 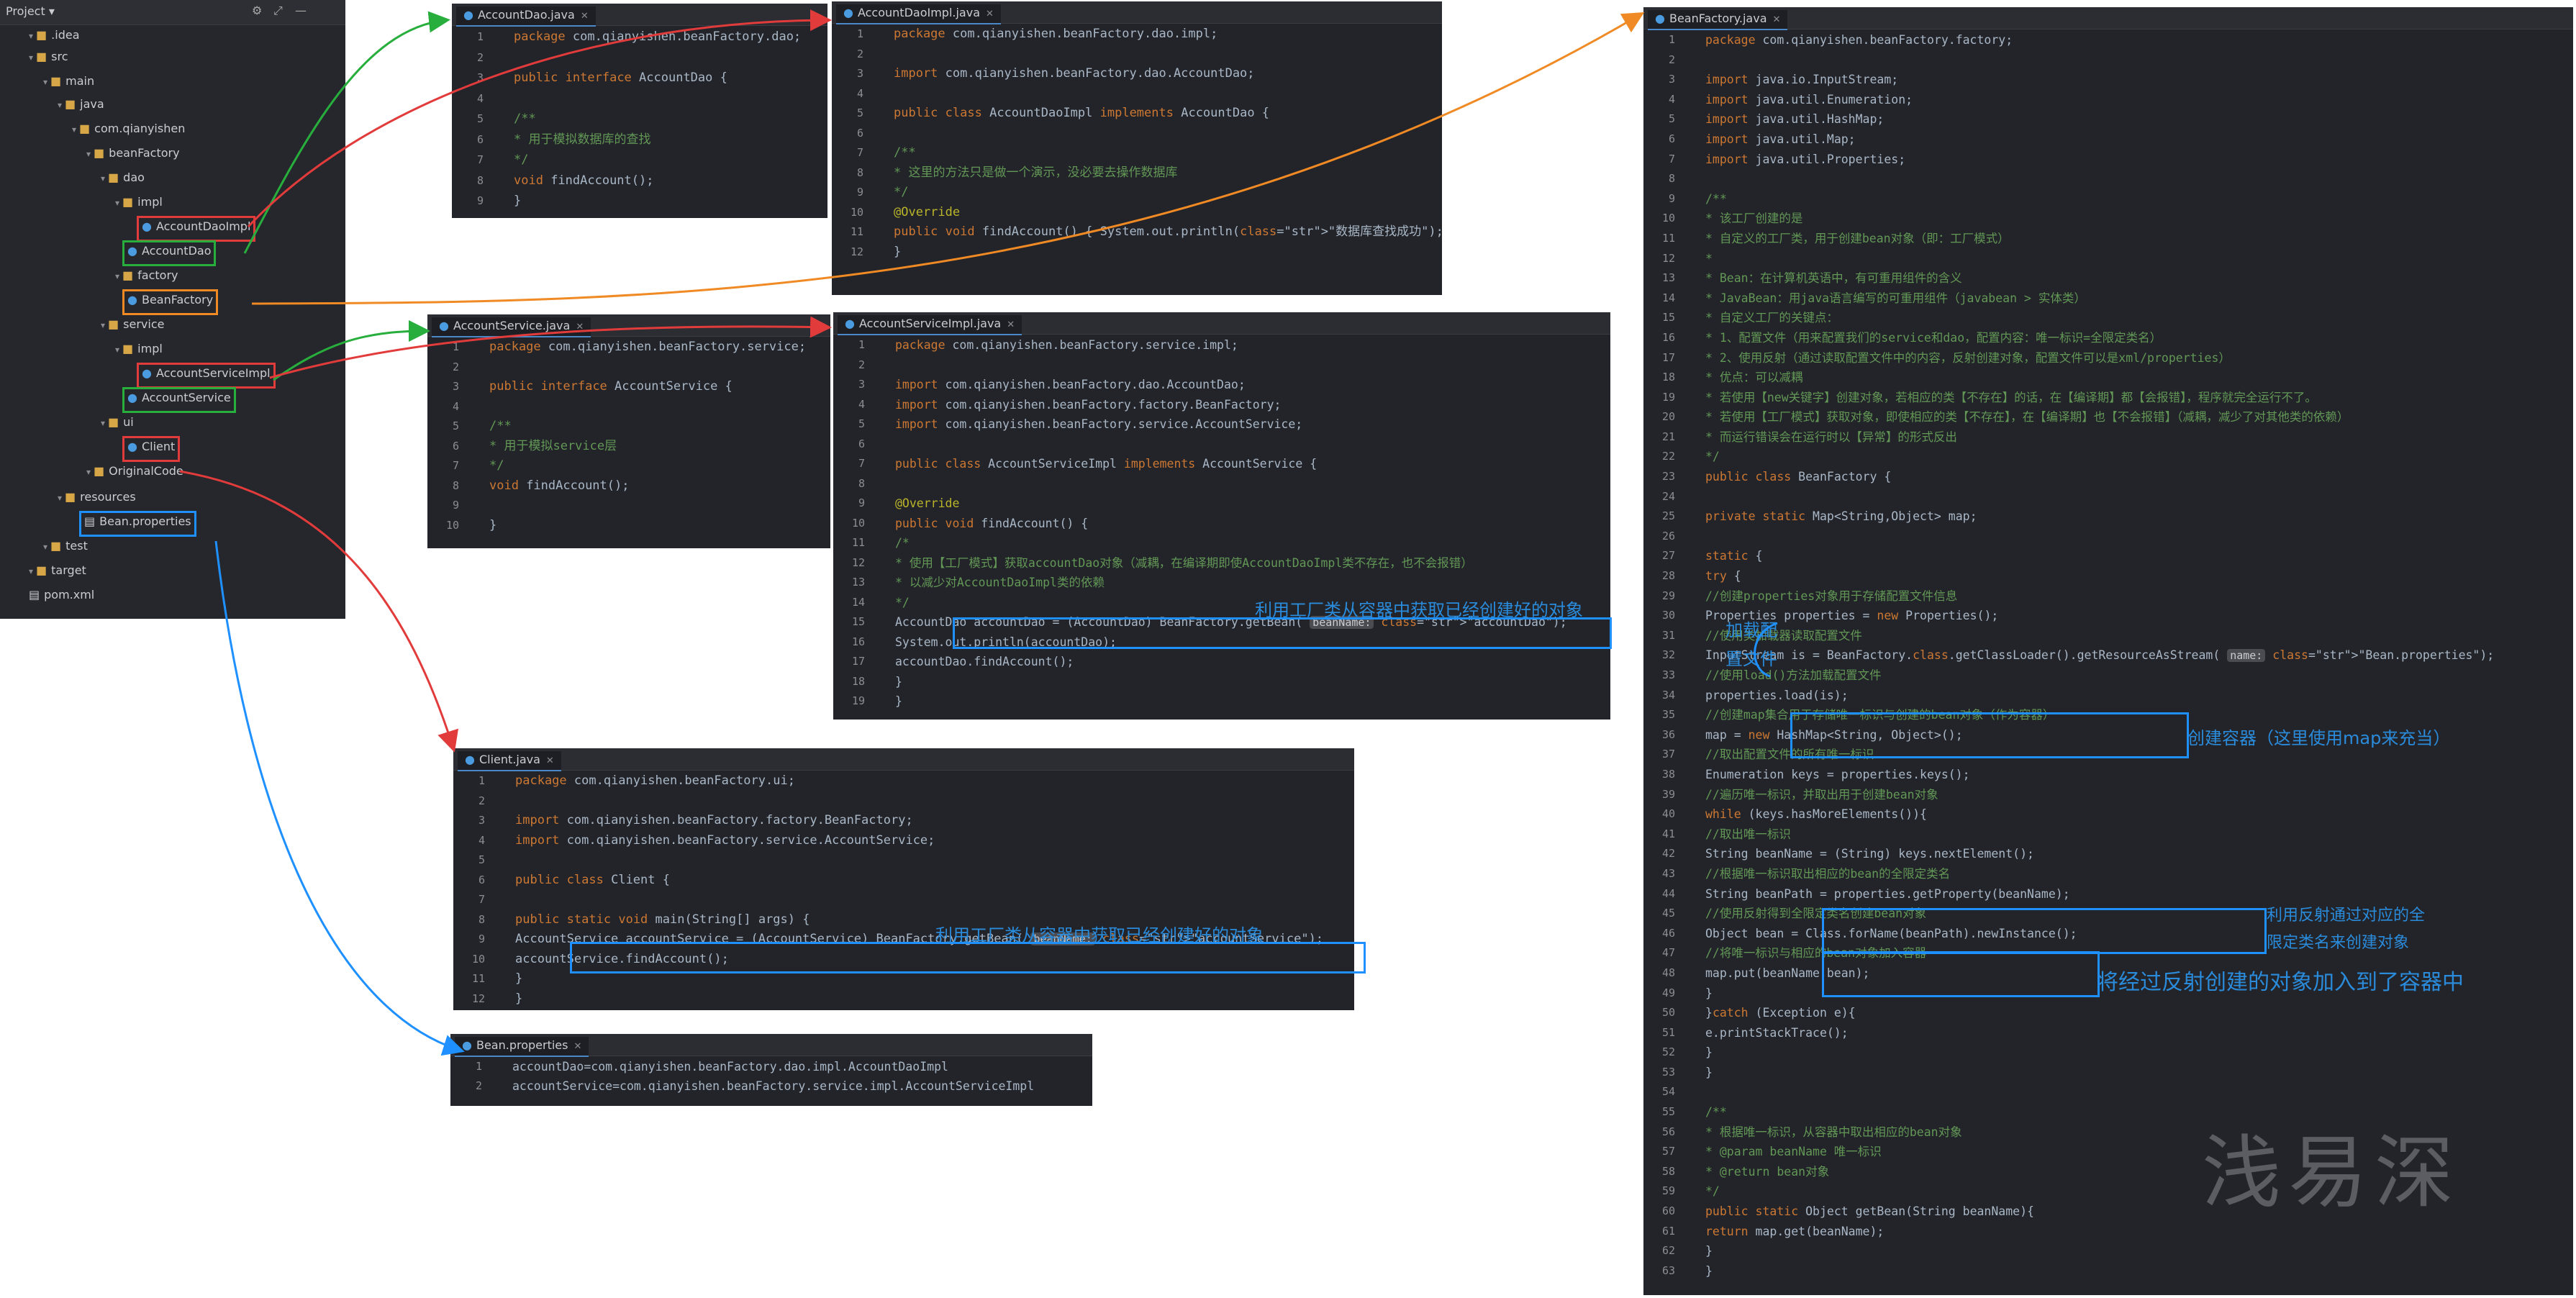 What do you see at coordinates (346, 132) in the screenshot?
I see `arrow-accountdao` at bounding box center [346, 132].